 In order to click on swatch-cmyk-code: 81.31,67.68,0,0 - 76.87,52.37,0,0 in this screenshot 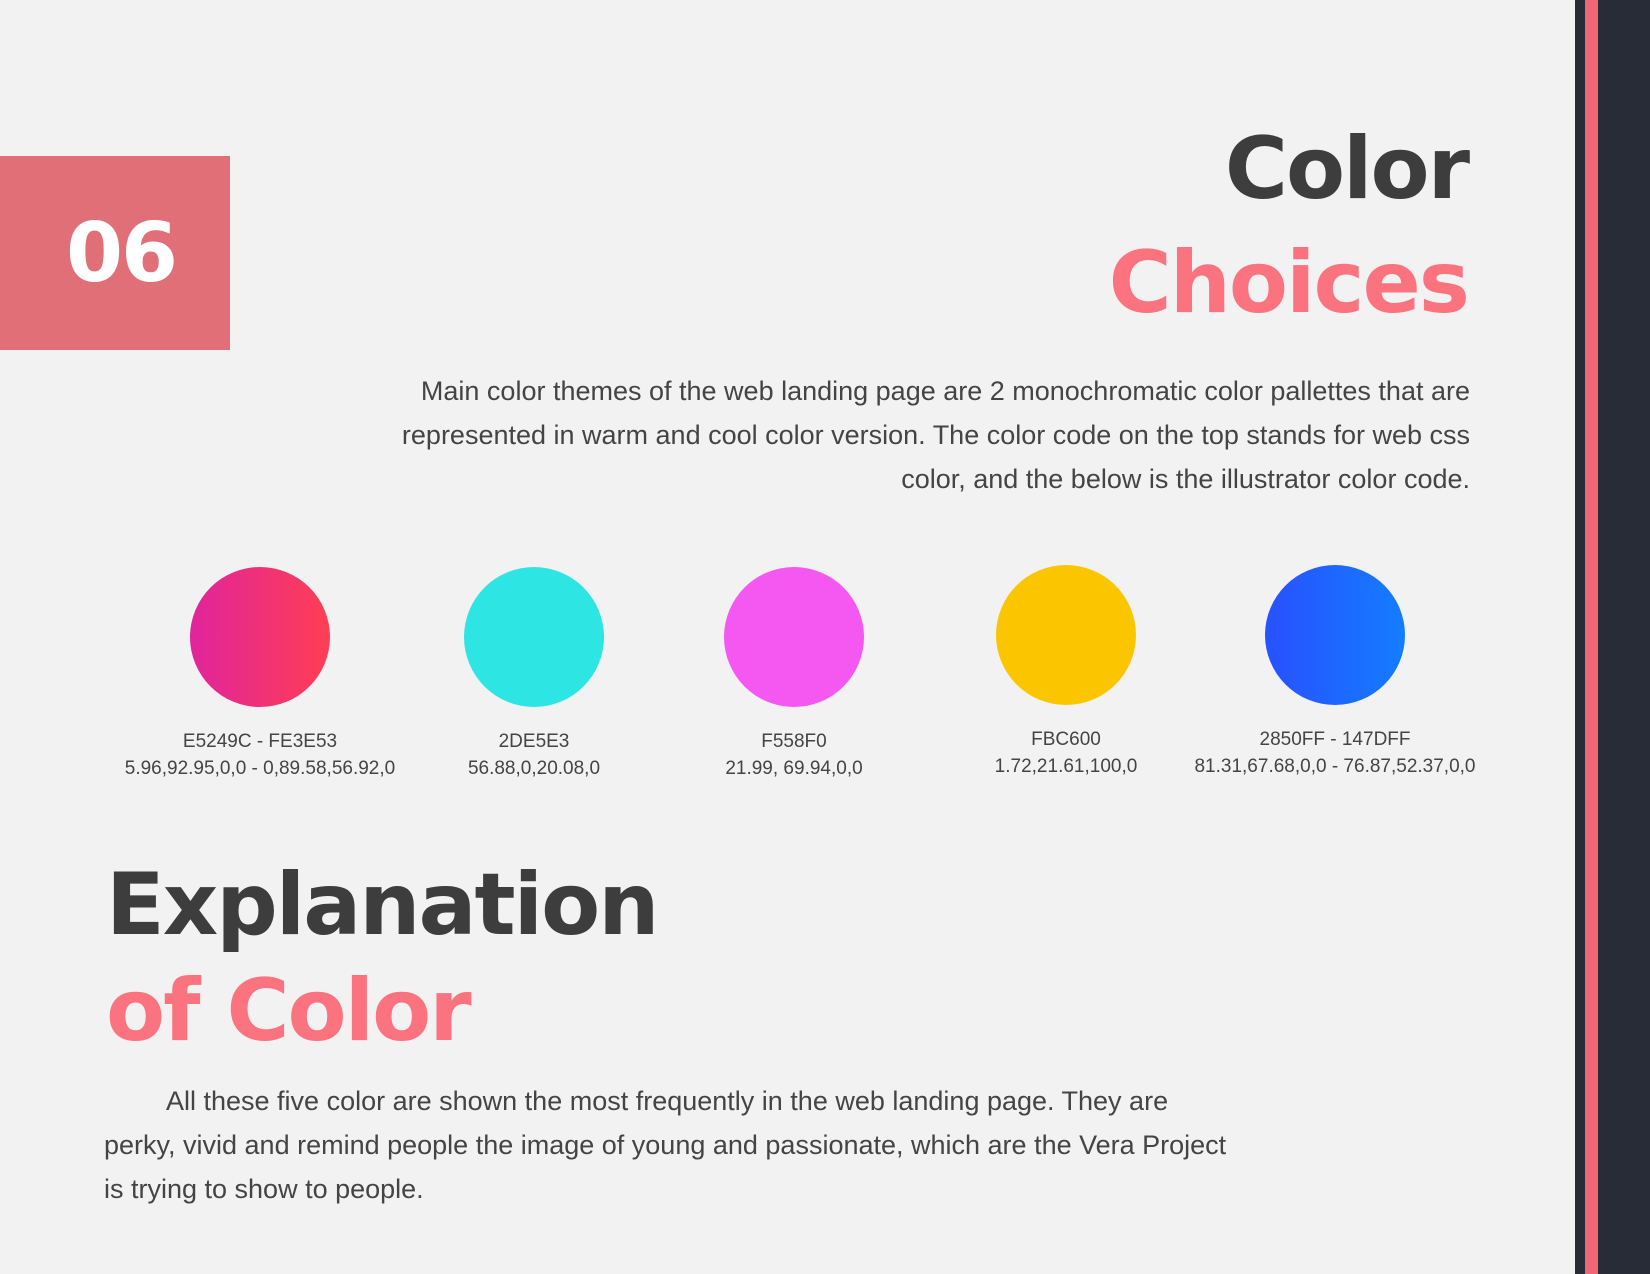, I will do `click(1335, 766)`.